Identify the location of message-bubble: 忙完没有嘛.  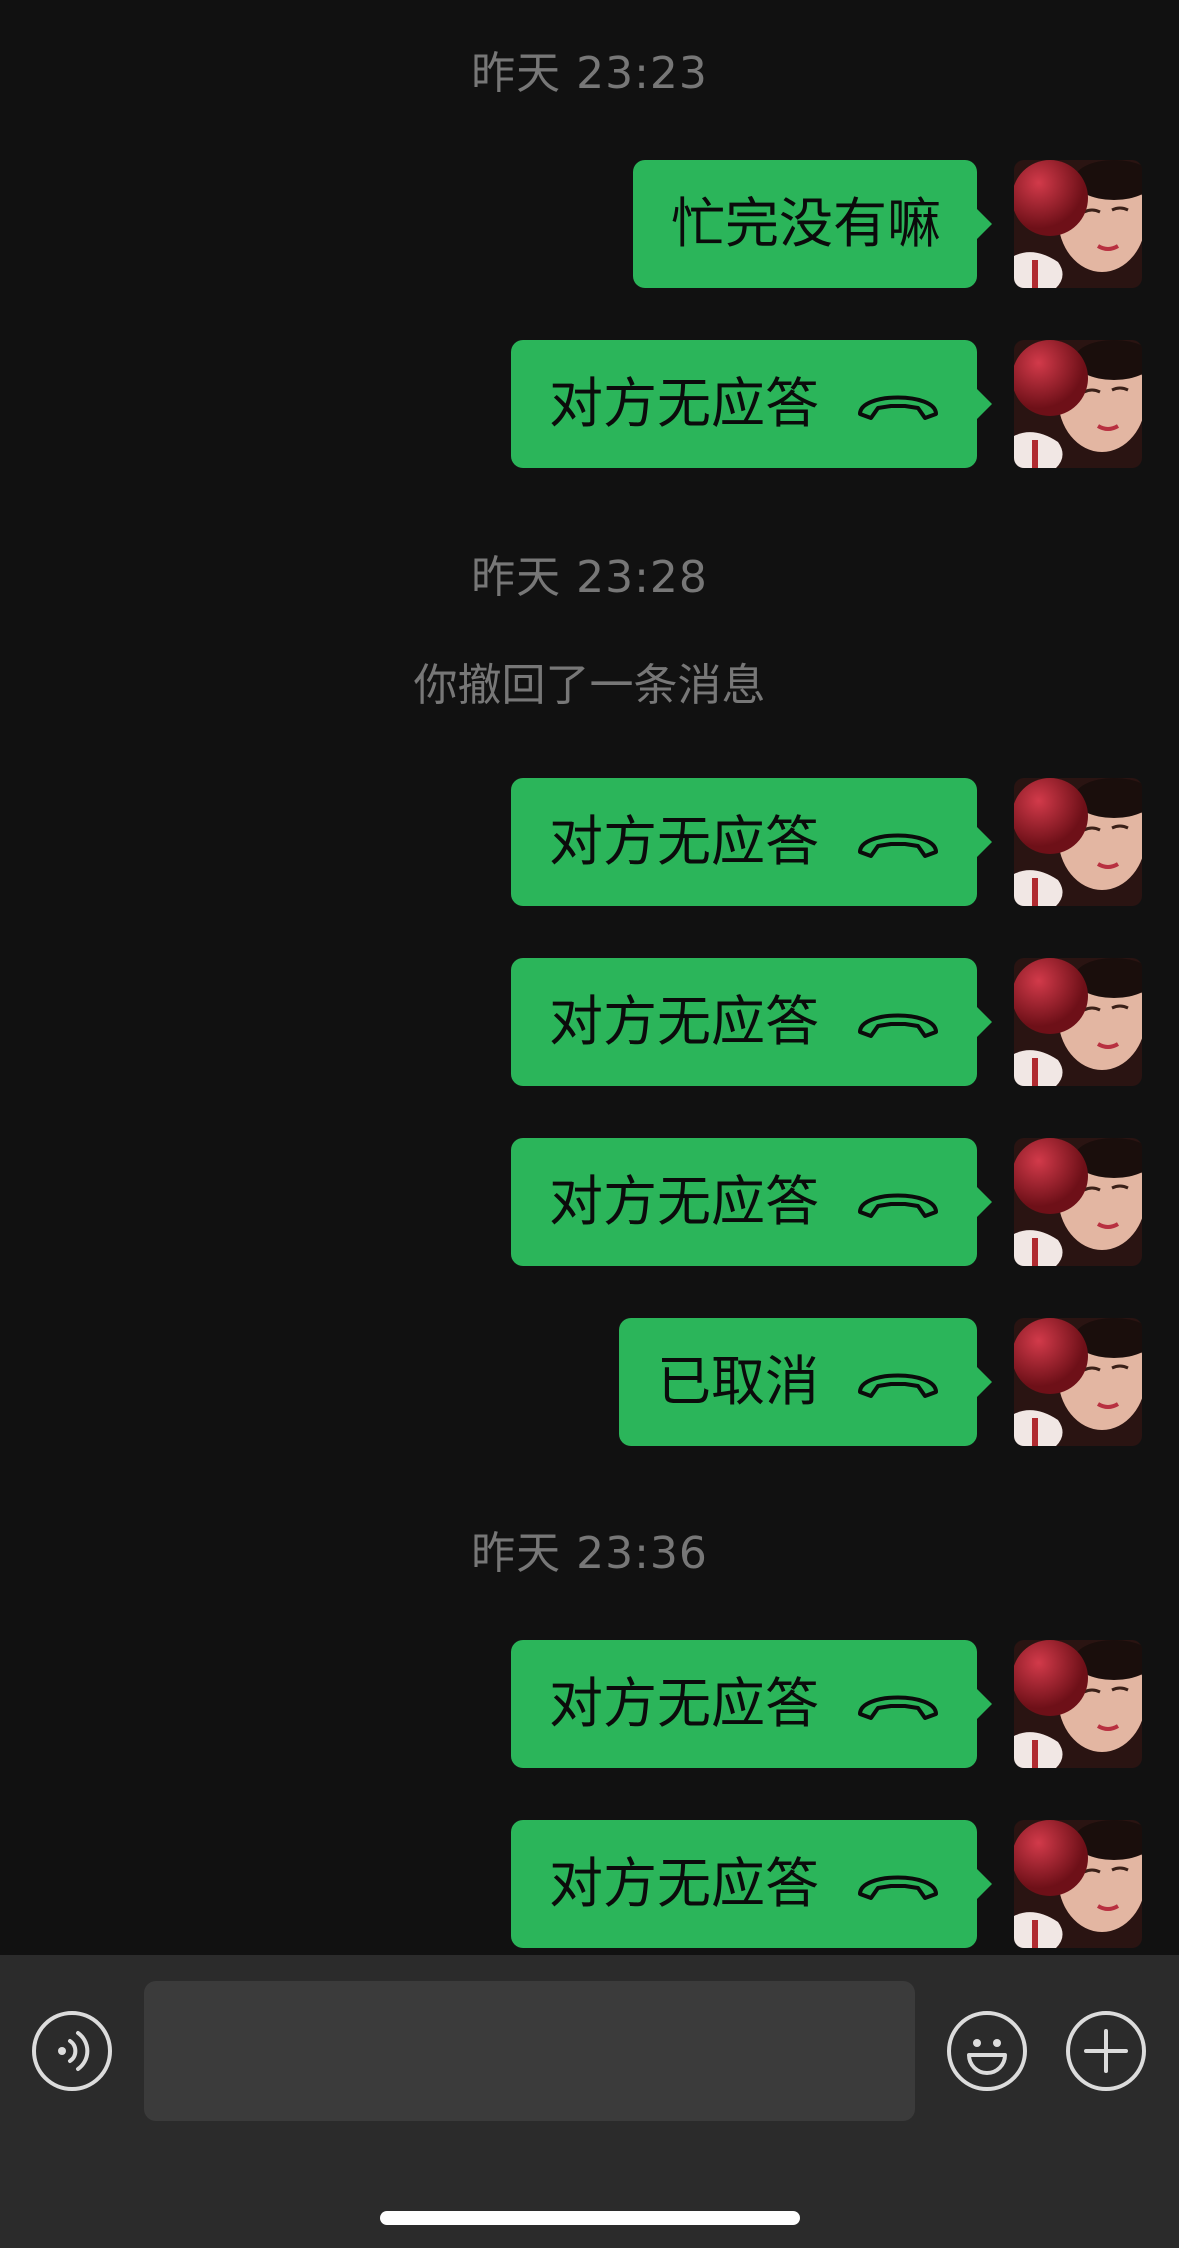
(812, 224).